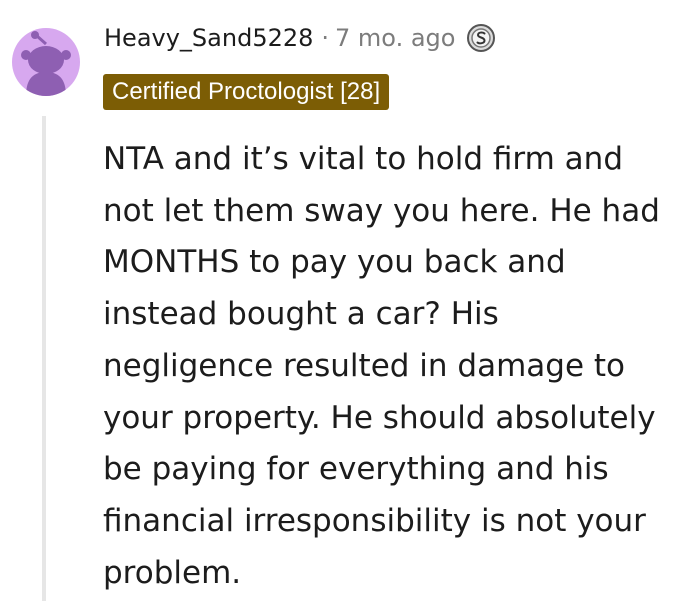 The image size is (700, 601). Describe the element at coordinates (481, 38) in the screenshot. I see `silver-award-icon` at that location.